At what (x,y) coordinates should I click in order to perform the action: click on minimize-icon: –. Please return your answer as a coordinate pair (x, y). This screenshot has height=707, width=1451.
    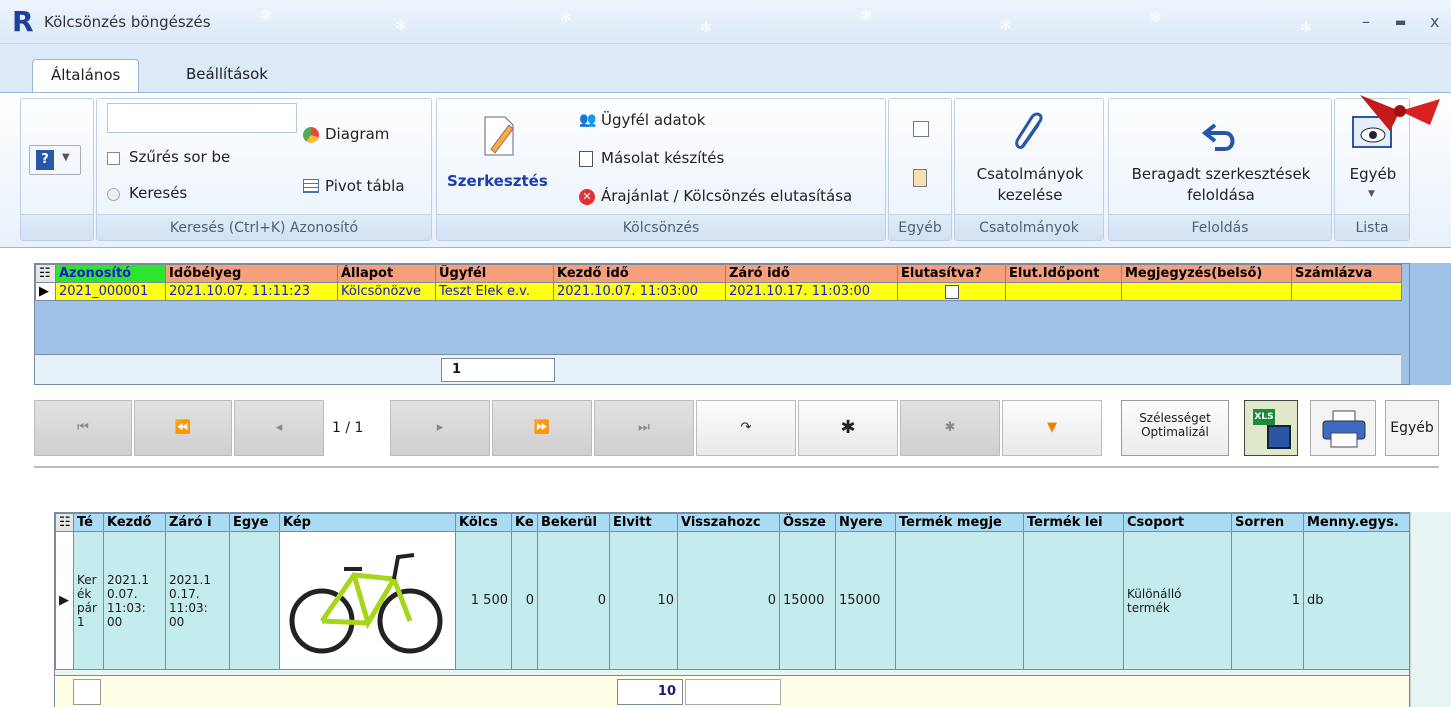
    Looking at the image, I should click on (1366, 21).